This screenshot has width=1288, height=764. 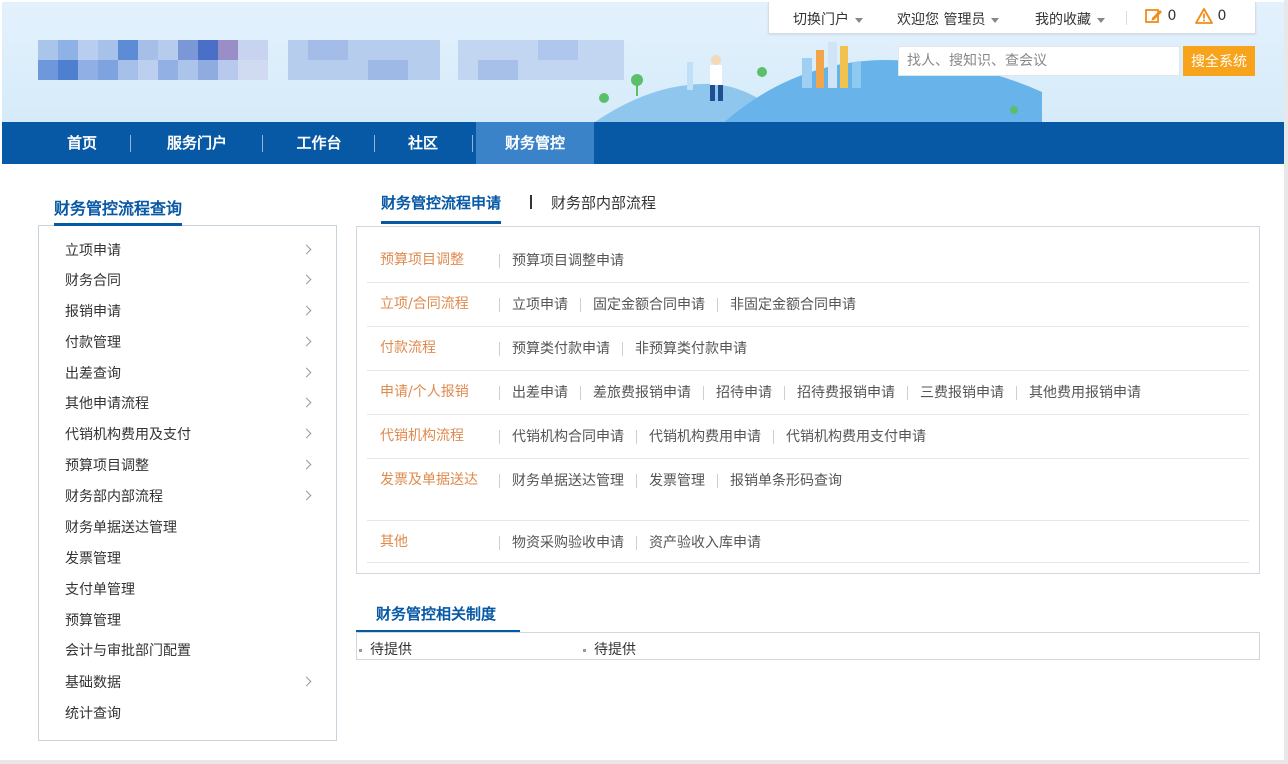 What do you see at coordinates (603, 202) in the screenshot?
I see `tab-internal-flow: 财务部内部流程` at bounding box center [603, 202].